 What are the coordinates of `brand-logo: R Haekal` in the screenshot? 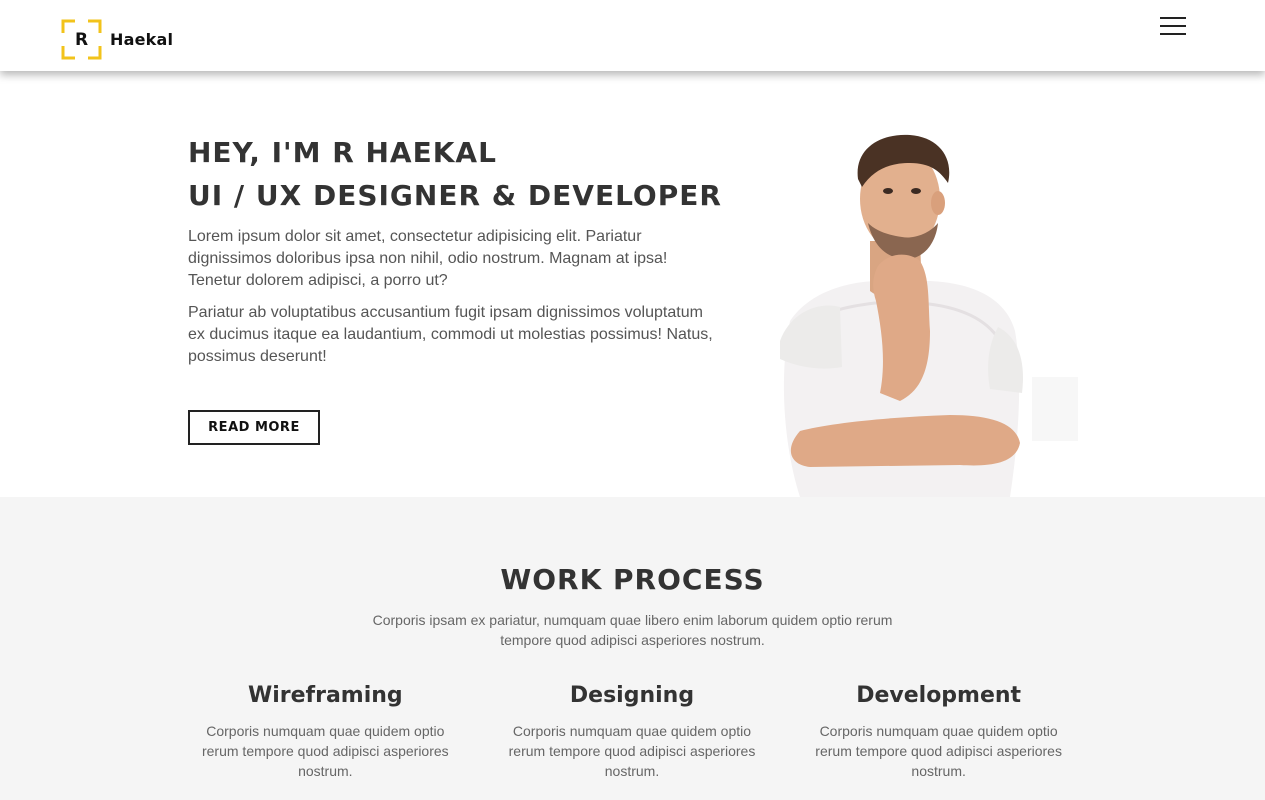 It's located at (117, 39).